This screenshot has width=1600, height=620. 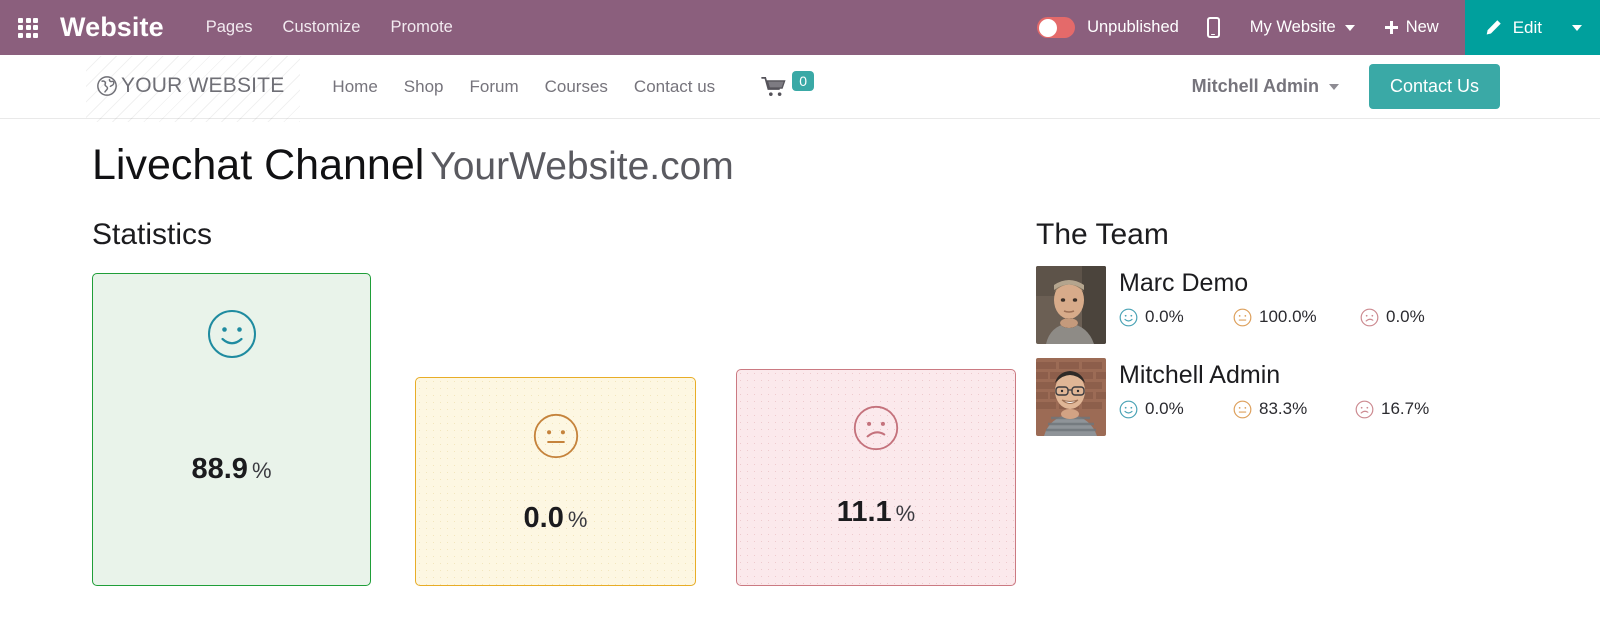 I want to click on mobile-phone-icon, so click(x=1213, y=27).